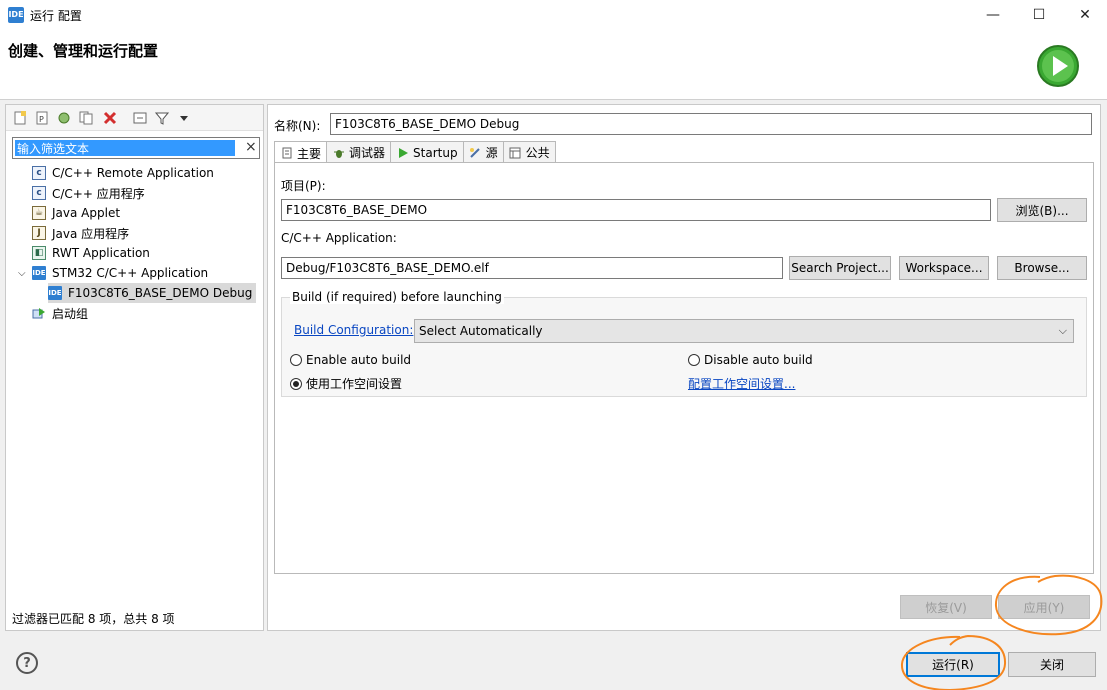 This screenshot has height=690, width=1107. I want to click on tree-item-launch-group: 启动组, so click(138, 313).